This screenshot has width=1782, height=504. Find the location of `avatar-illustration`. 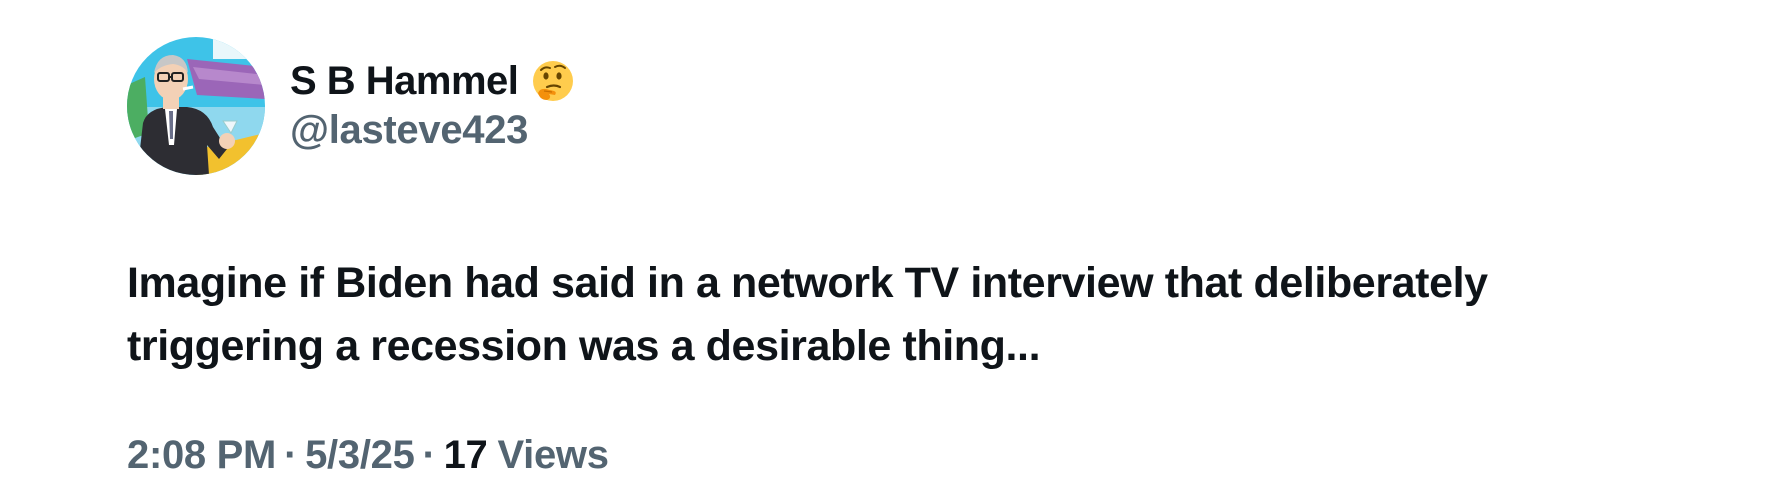

avatar-illustration is located at coordinates (196, 106).